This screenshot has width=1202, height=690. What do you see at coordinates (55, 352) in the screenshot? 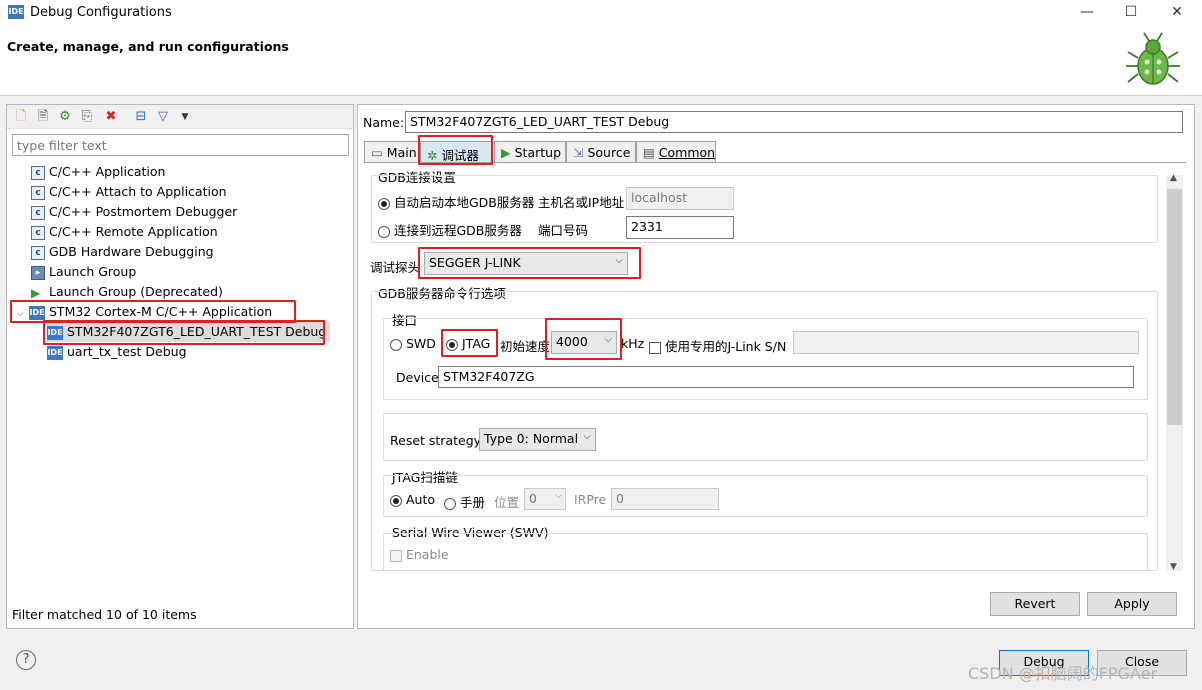
I see `ide-icon: IDE` at bounding box center [55, 352].